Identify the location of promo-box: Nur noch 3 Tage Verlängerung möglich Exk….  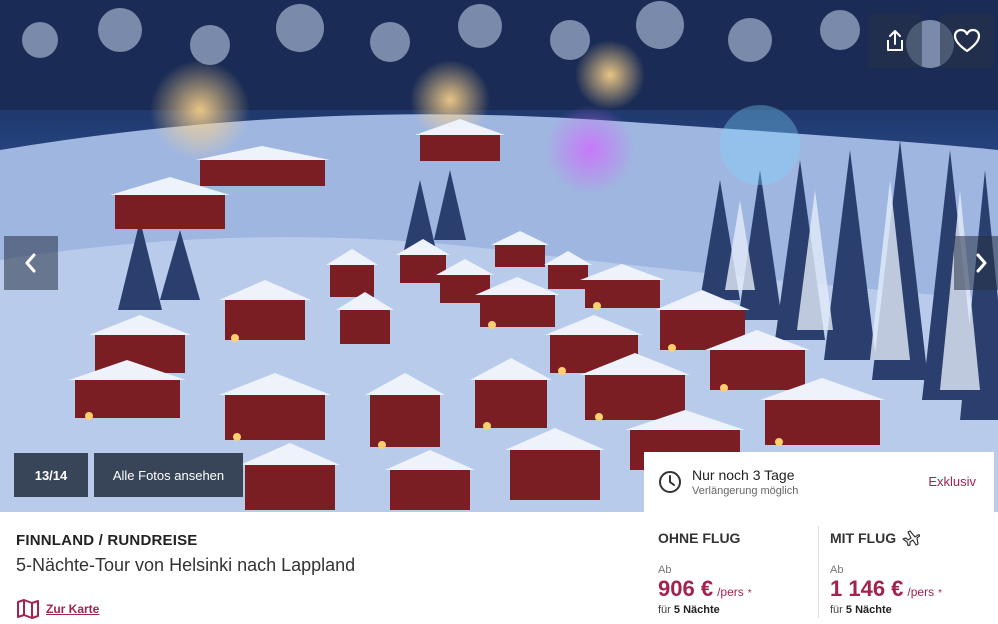
(819, 482).